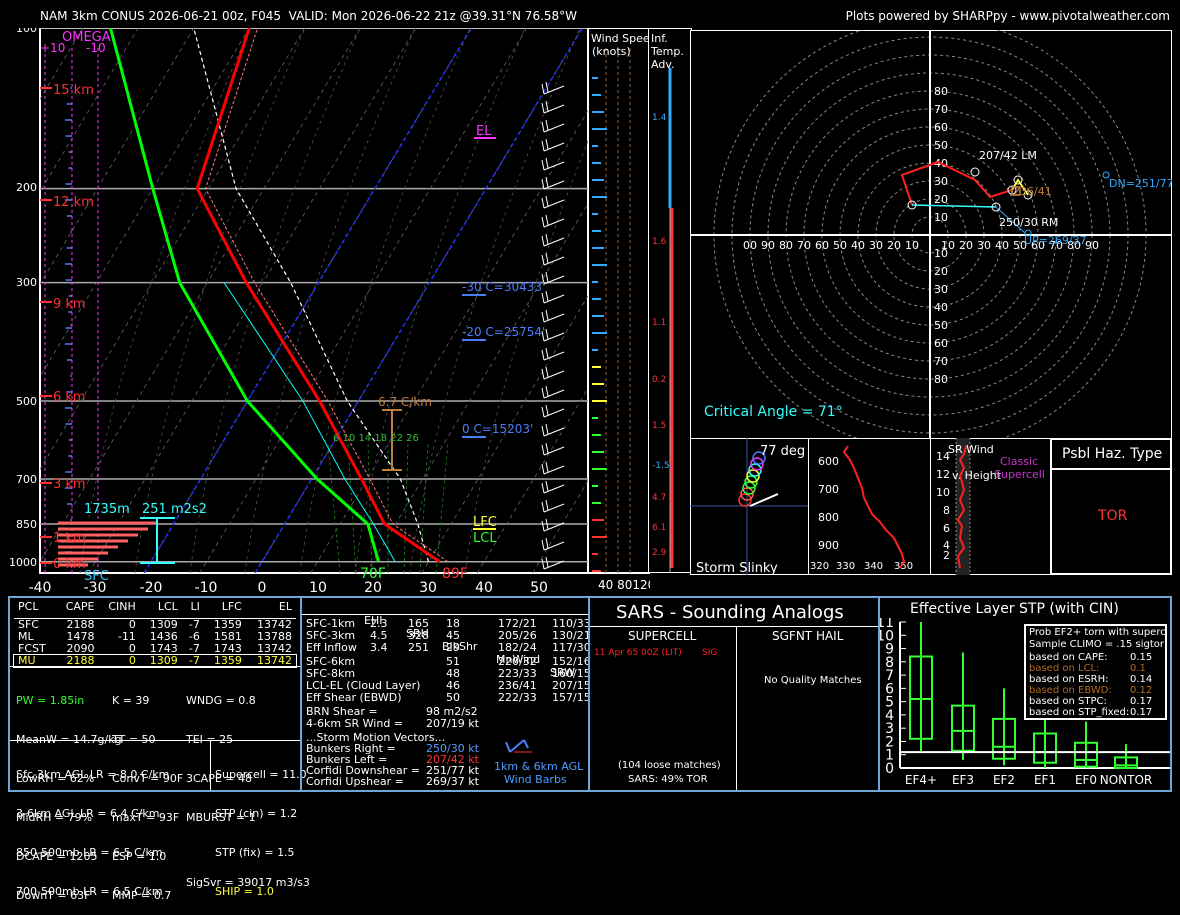 The width and height of the screenshot is (1180, 915). I want to click on hodo-axis-label: 80, so click(786, 245).